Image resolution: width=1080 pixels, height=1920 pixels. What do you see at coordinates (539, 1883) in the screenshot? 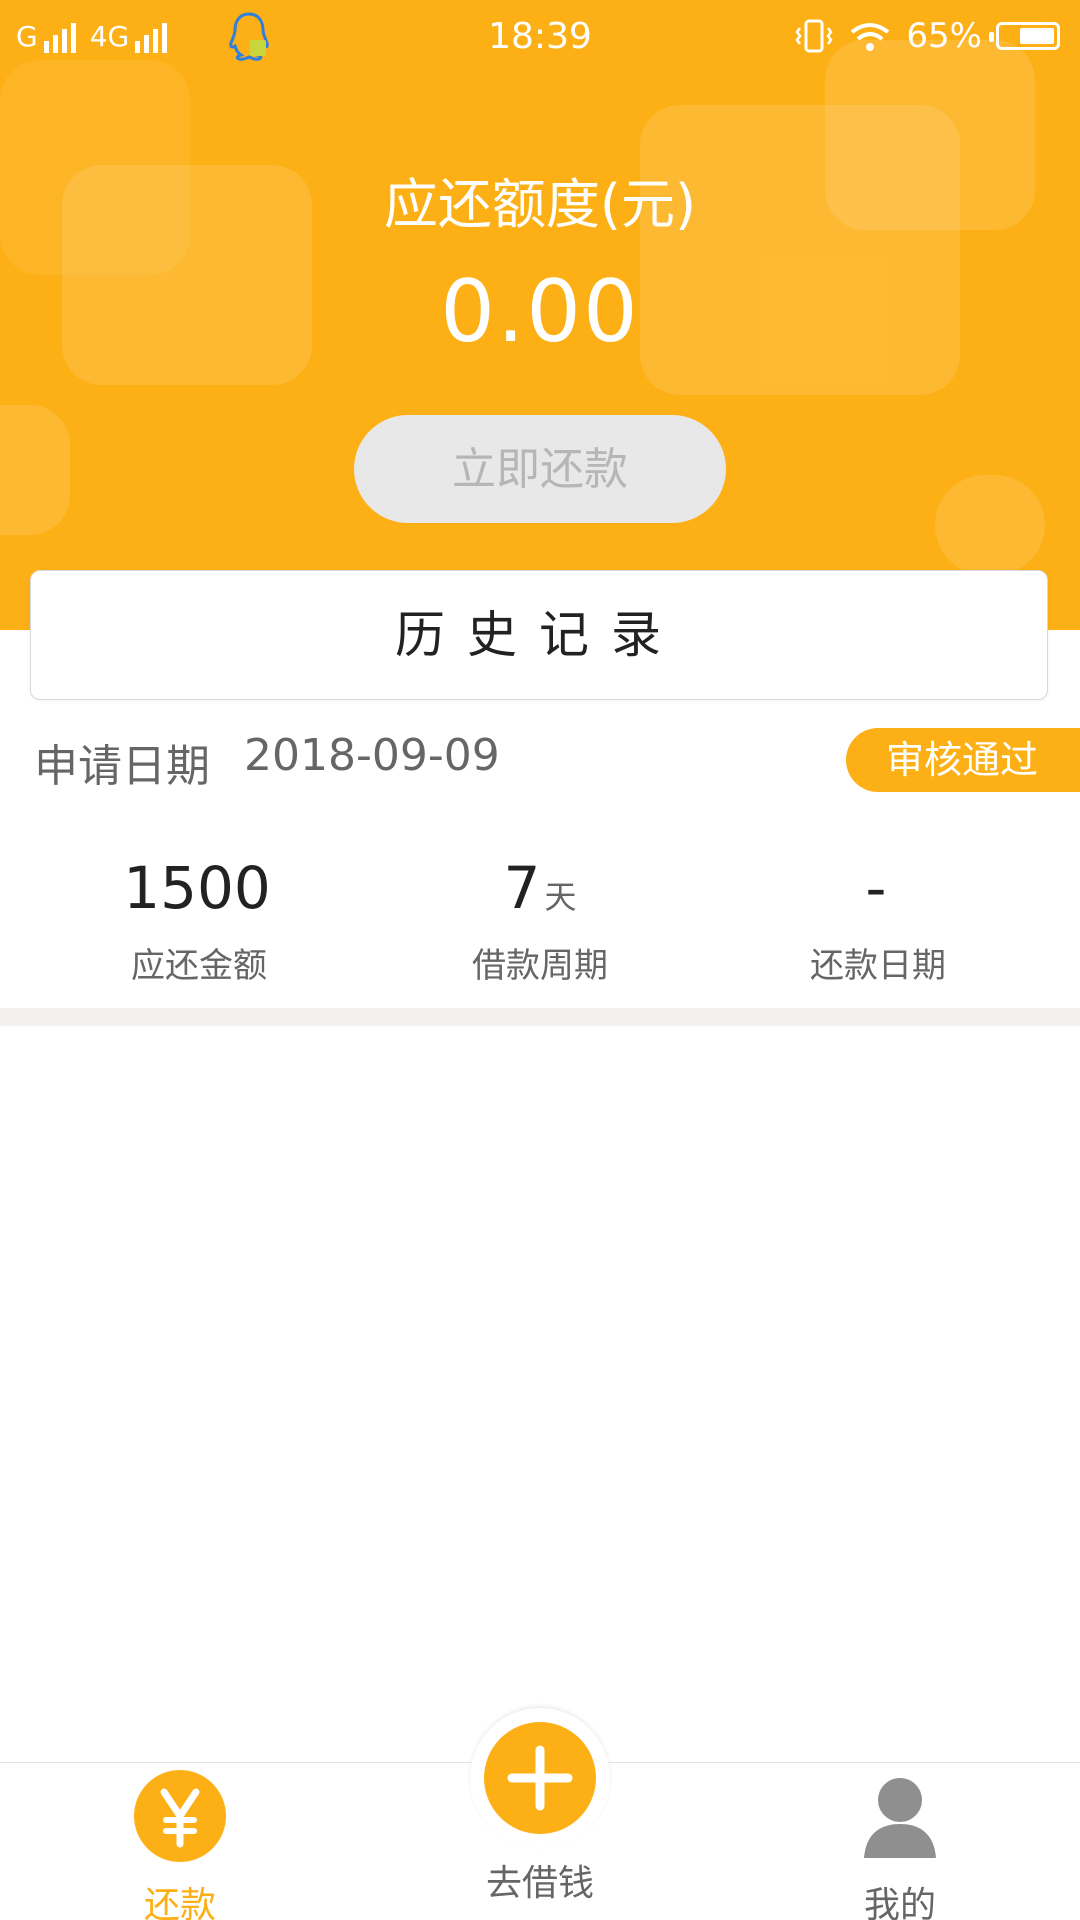
I see `nav-label: 去借钱` at bounding box center [539, 1883].